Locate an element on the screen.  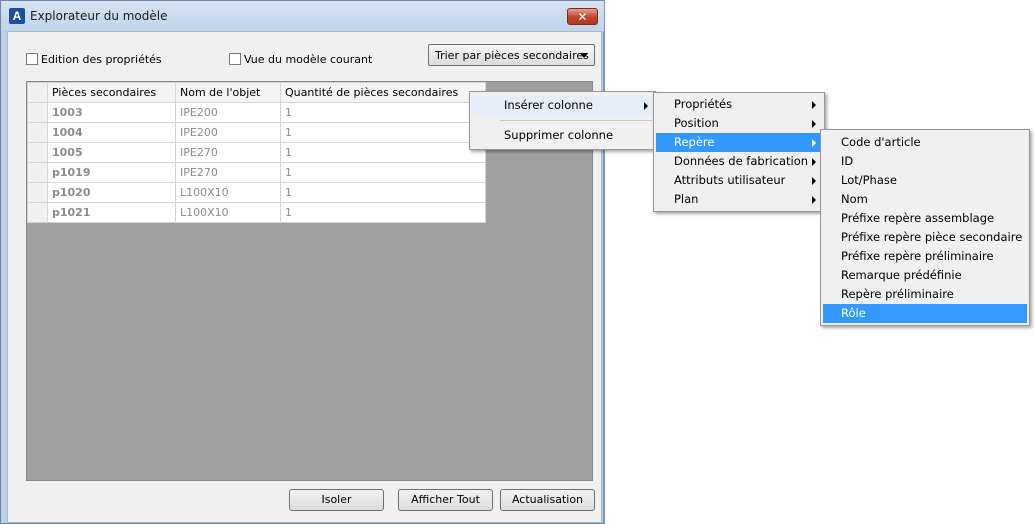
mark-item-preliminary-prefix: Préfixe repère préliminaire is located at coordinates (925, 256).